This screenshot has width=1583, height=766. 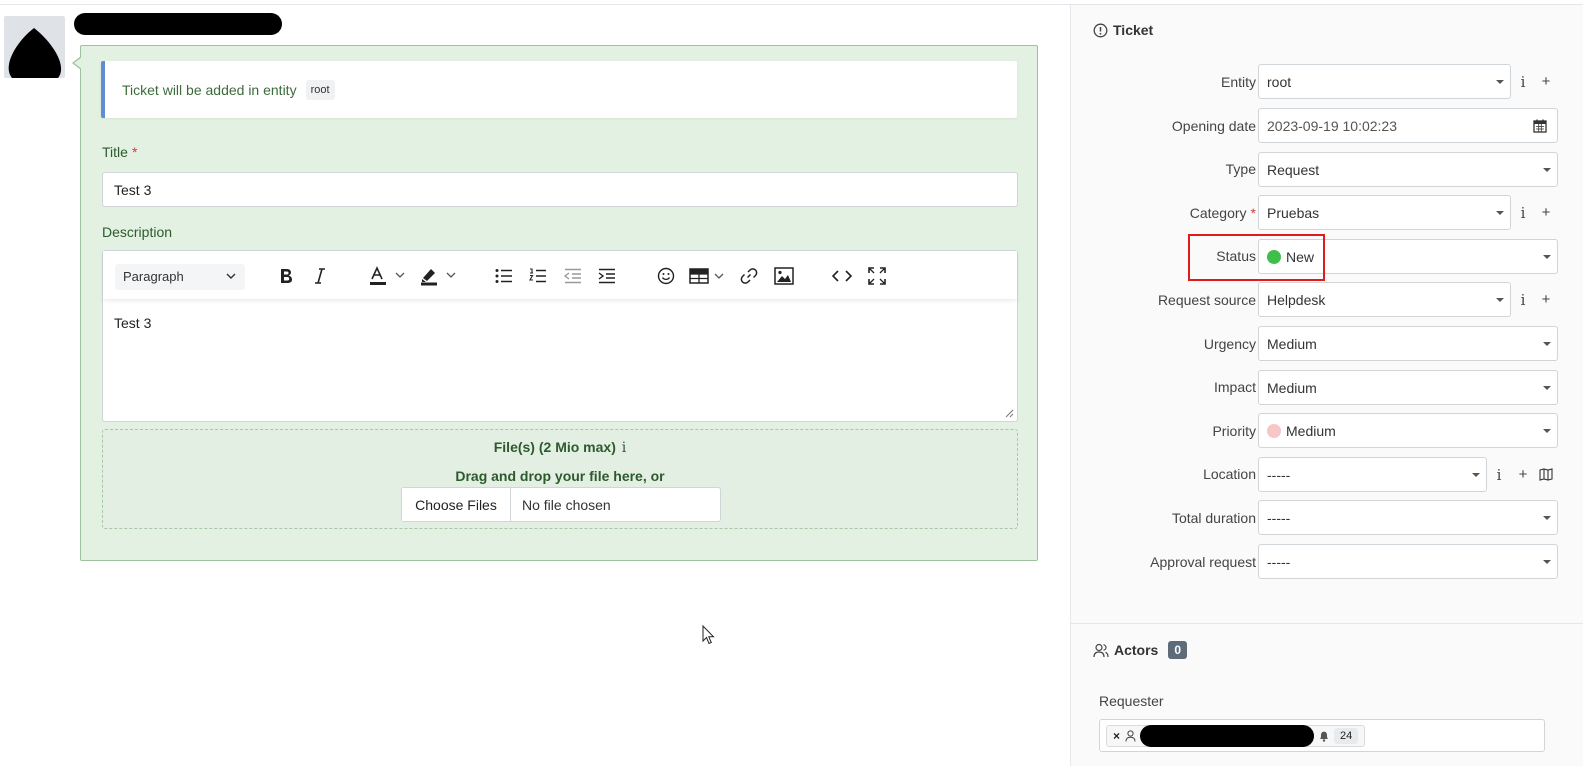 What do you see at coordinates (1009, 413) in the screenshot?
I see `resize-grip-icon` at bounding box center [1009, 413].